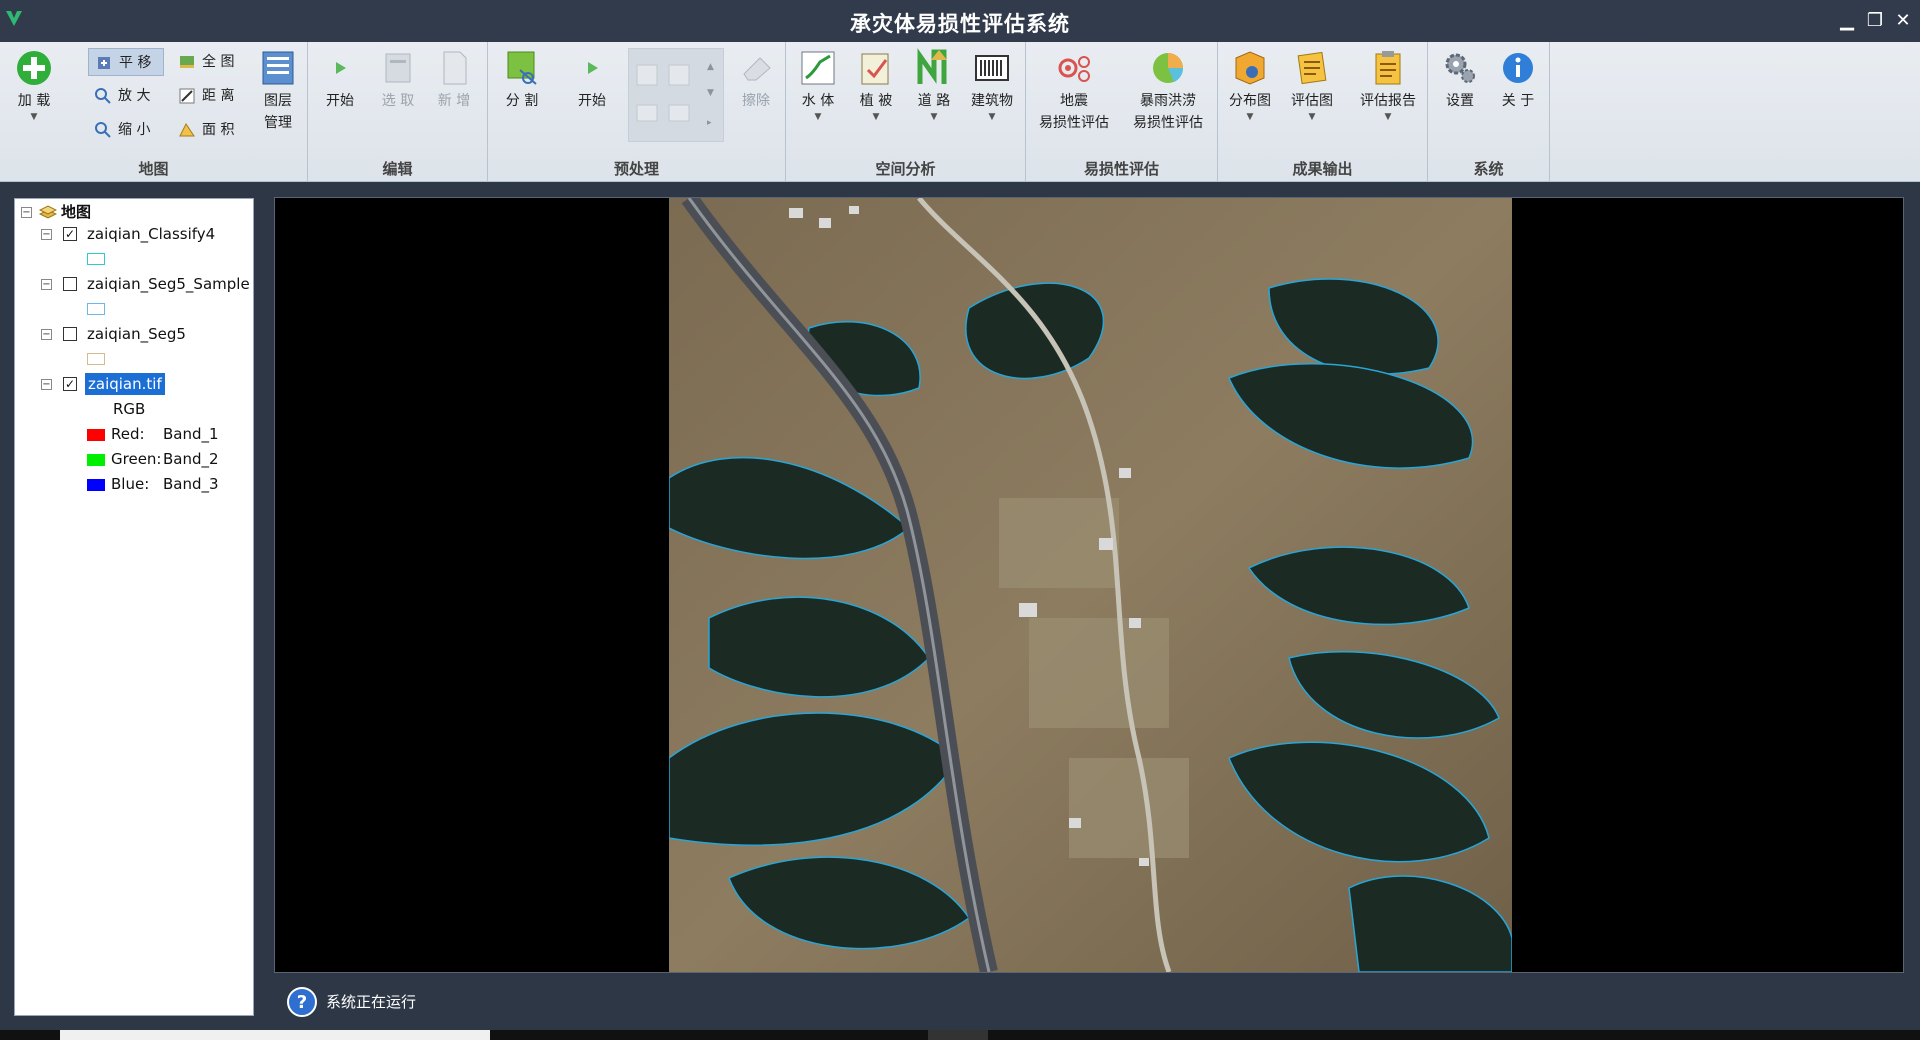  Describe the element at coordinates (1074, 123) in the screenshot. I see `earthquake-label-2: 易损性评估` at that location.